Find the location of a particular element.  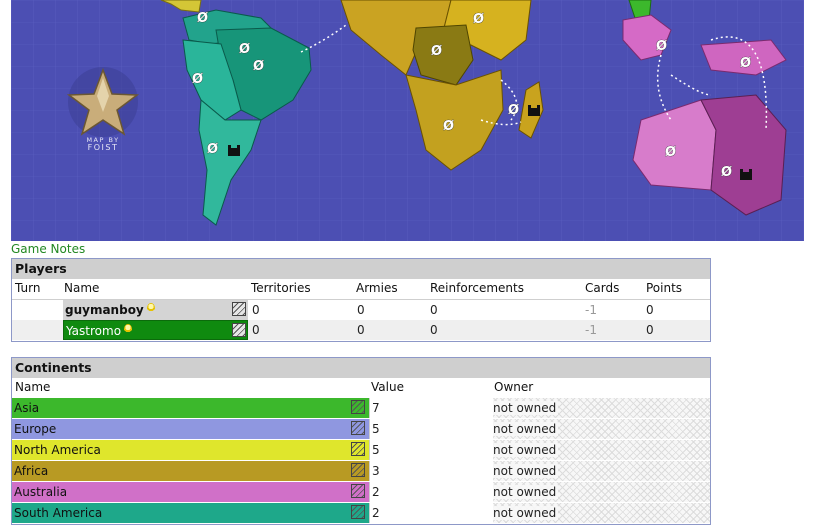

player-row: Yastromo 0 0 0 -1 0 is located at coordinates (361, 330).